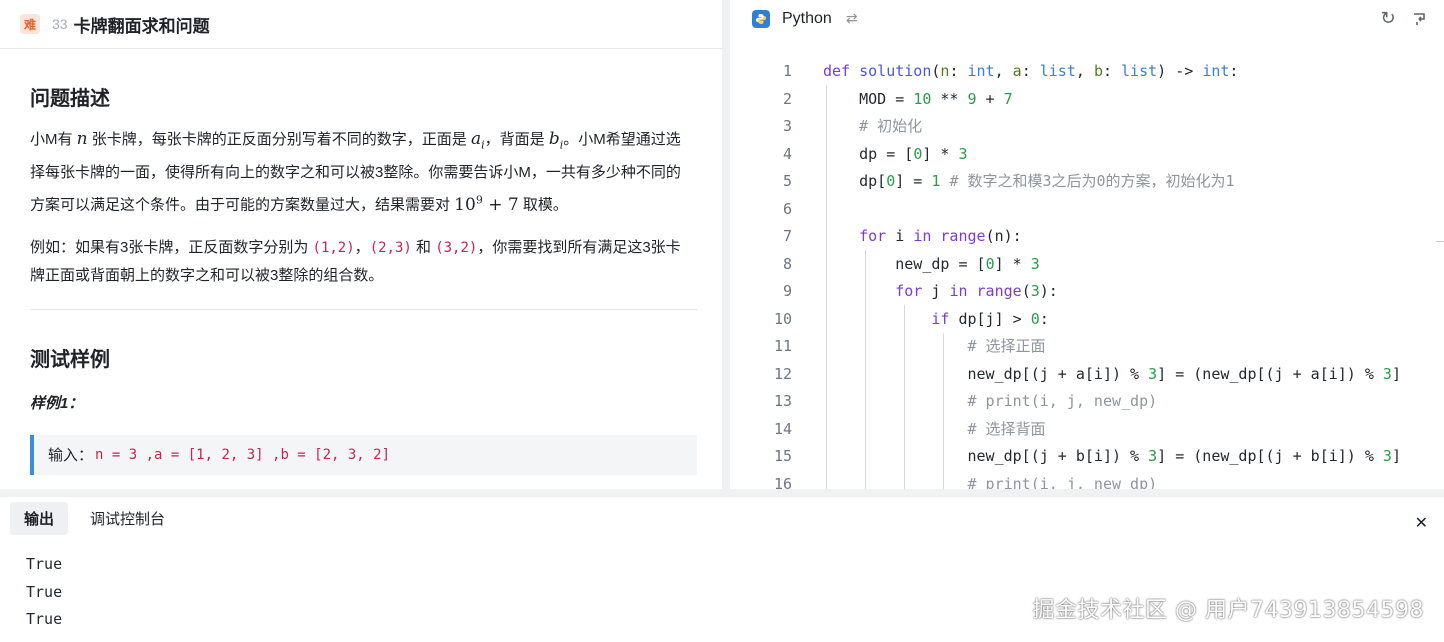  I want to click on example-input-label: 输入：, so click(71, 456).